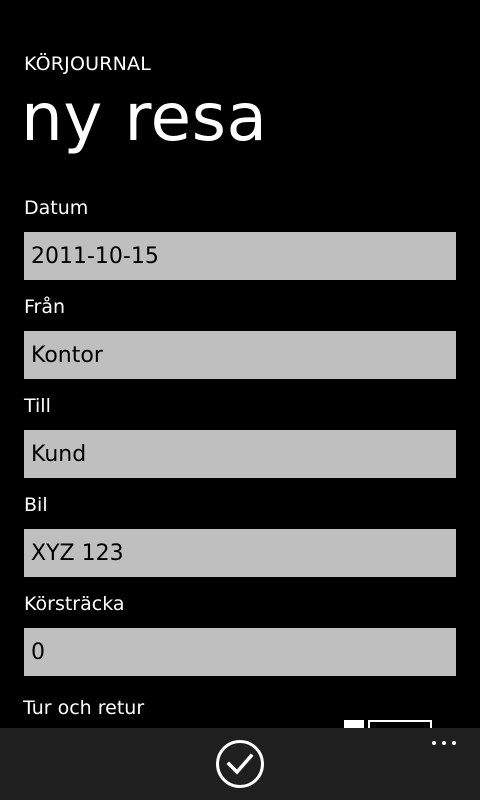  What do you see at coordinates (144, 117) in the screenshot?
I see `page-title: ny resa` at bounding box center [144, 117].